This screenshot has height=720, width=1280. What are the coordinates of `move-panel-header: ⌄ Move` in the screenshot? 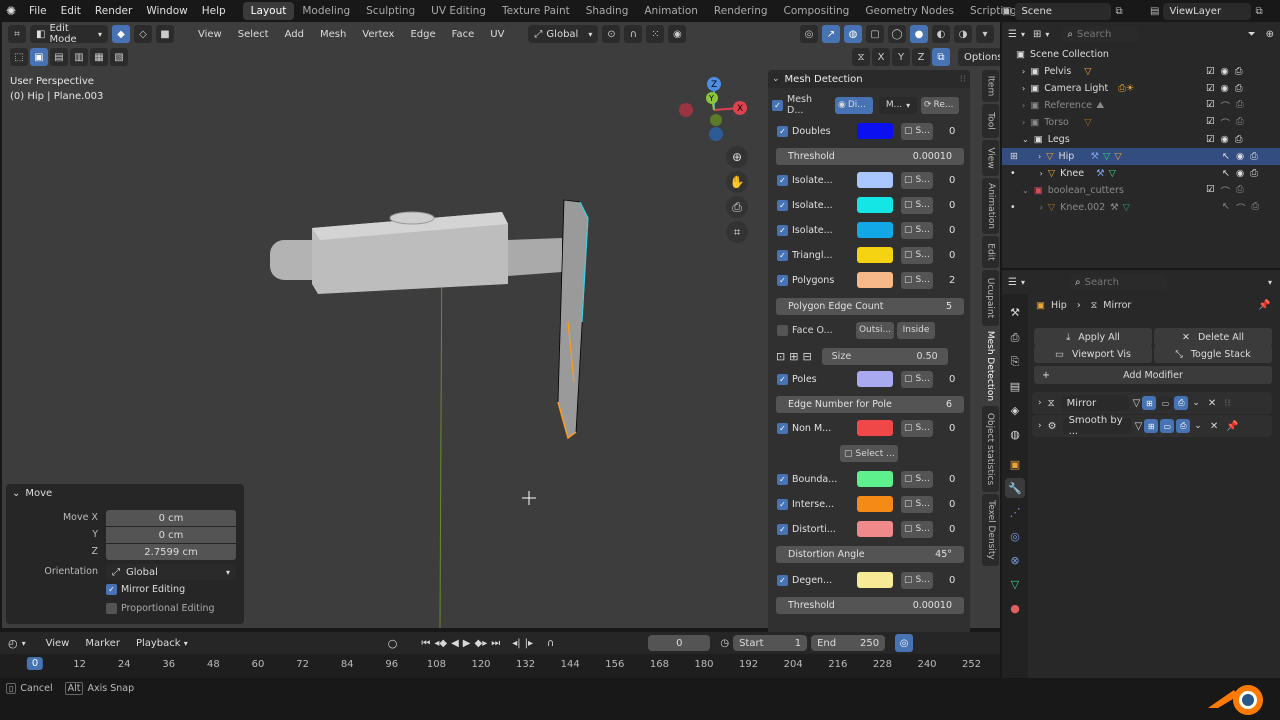 It's located at (32, 493).